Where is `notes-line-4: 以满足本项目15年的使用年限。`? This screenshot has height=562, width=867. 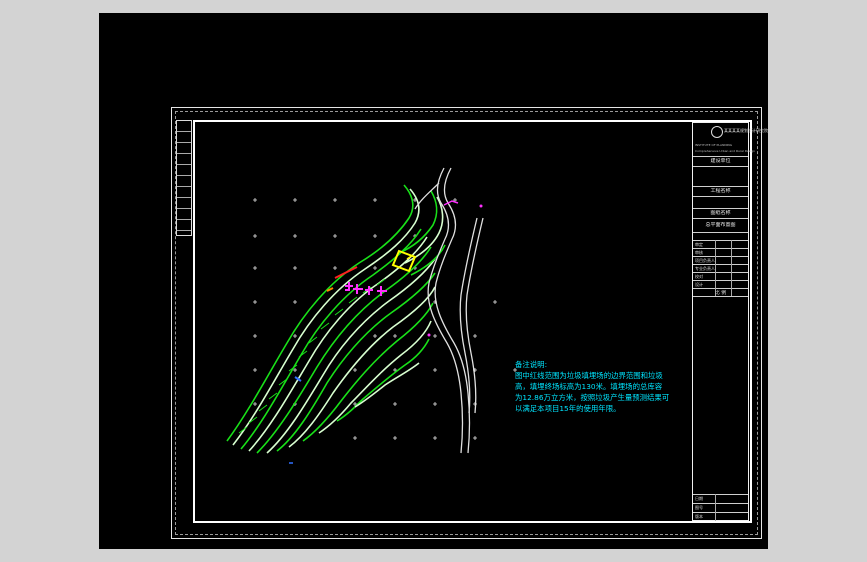 notes-line-4: 以满足本项目15年的使用年限。 is located at coordinates (568, 408).